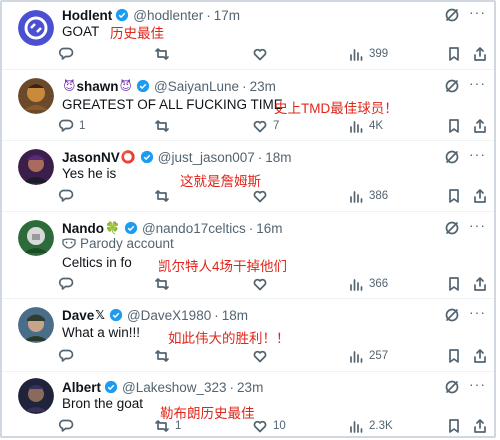 The height and width of the screenshot is (440, 500). Describe the element at coordinates (71, 126) in the screenshot. I see `reply-button: 1` at that location.